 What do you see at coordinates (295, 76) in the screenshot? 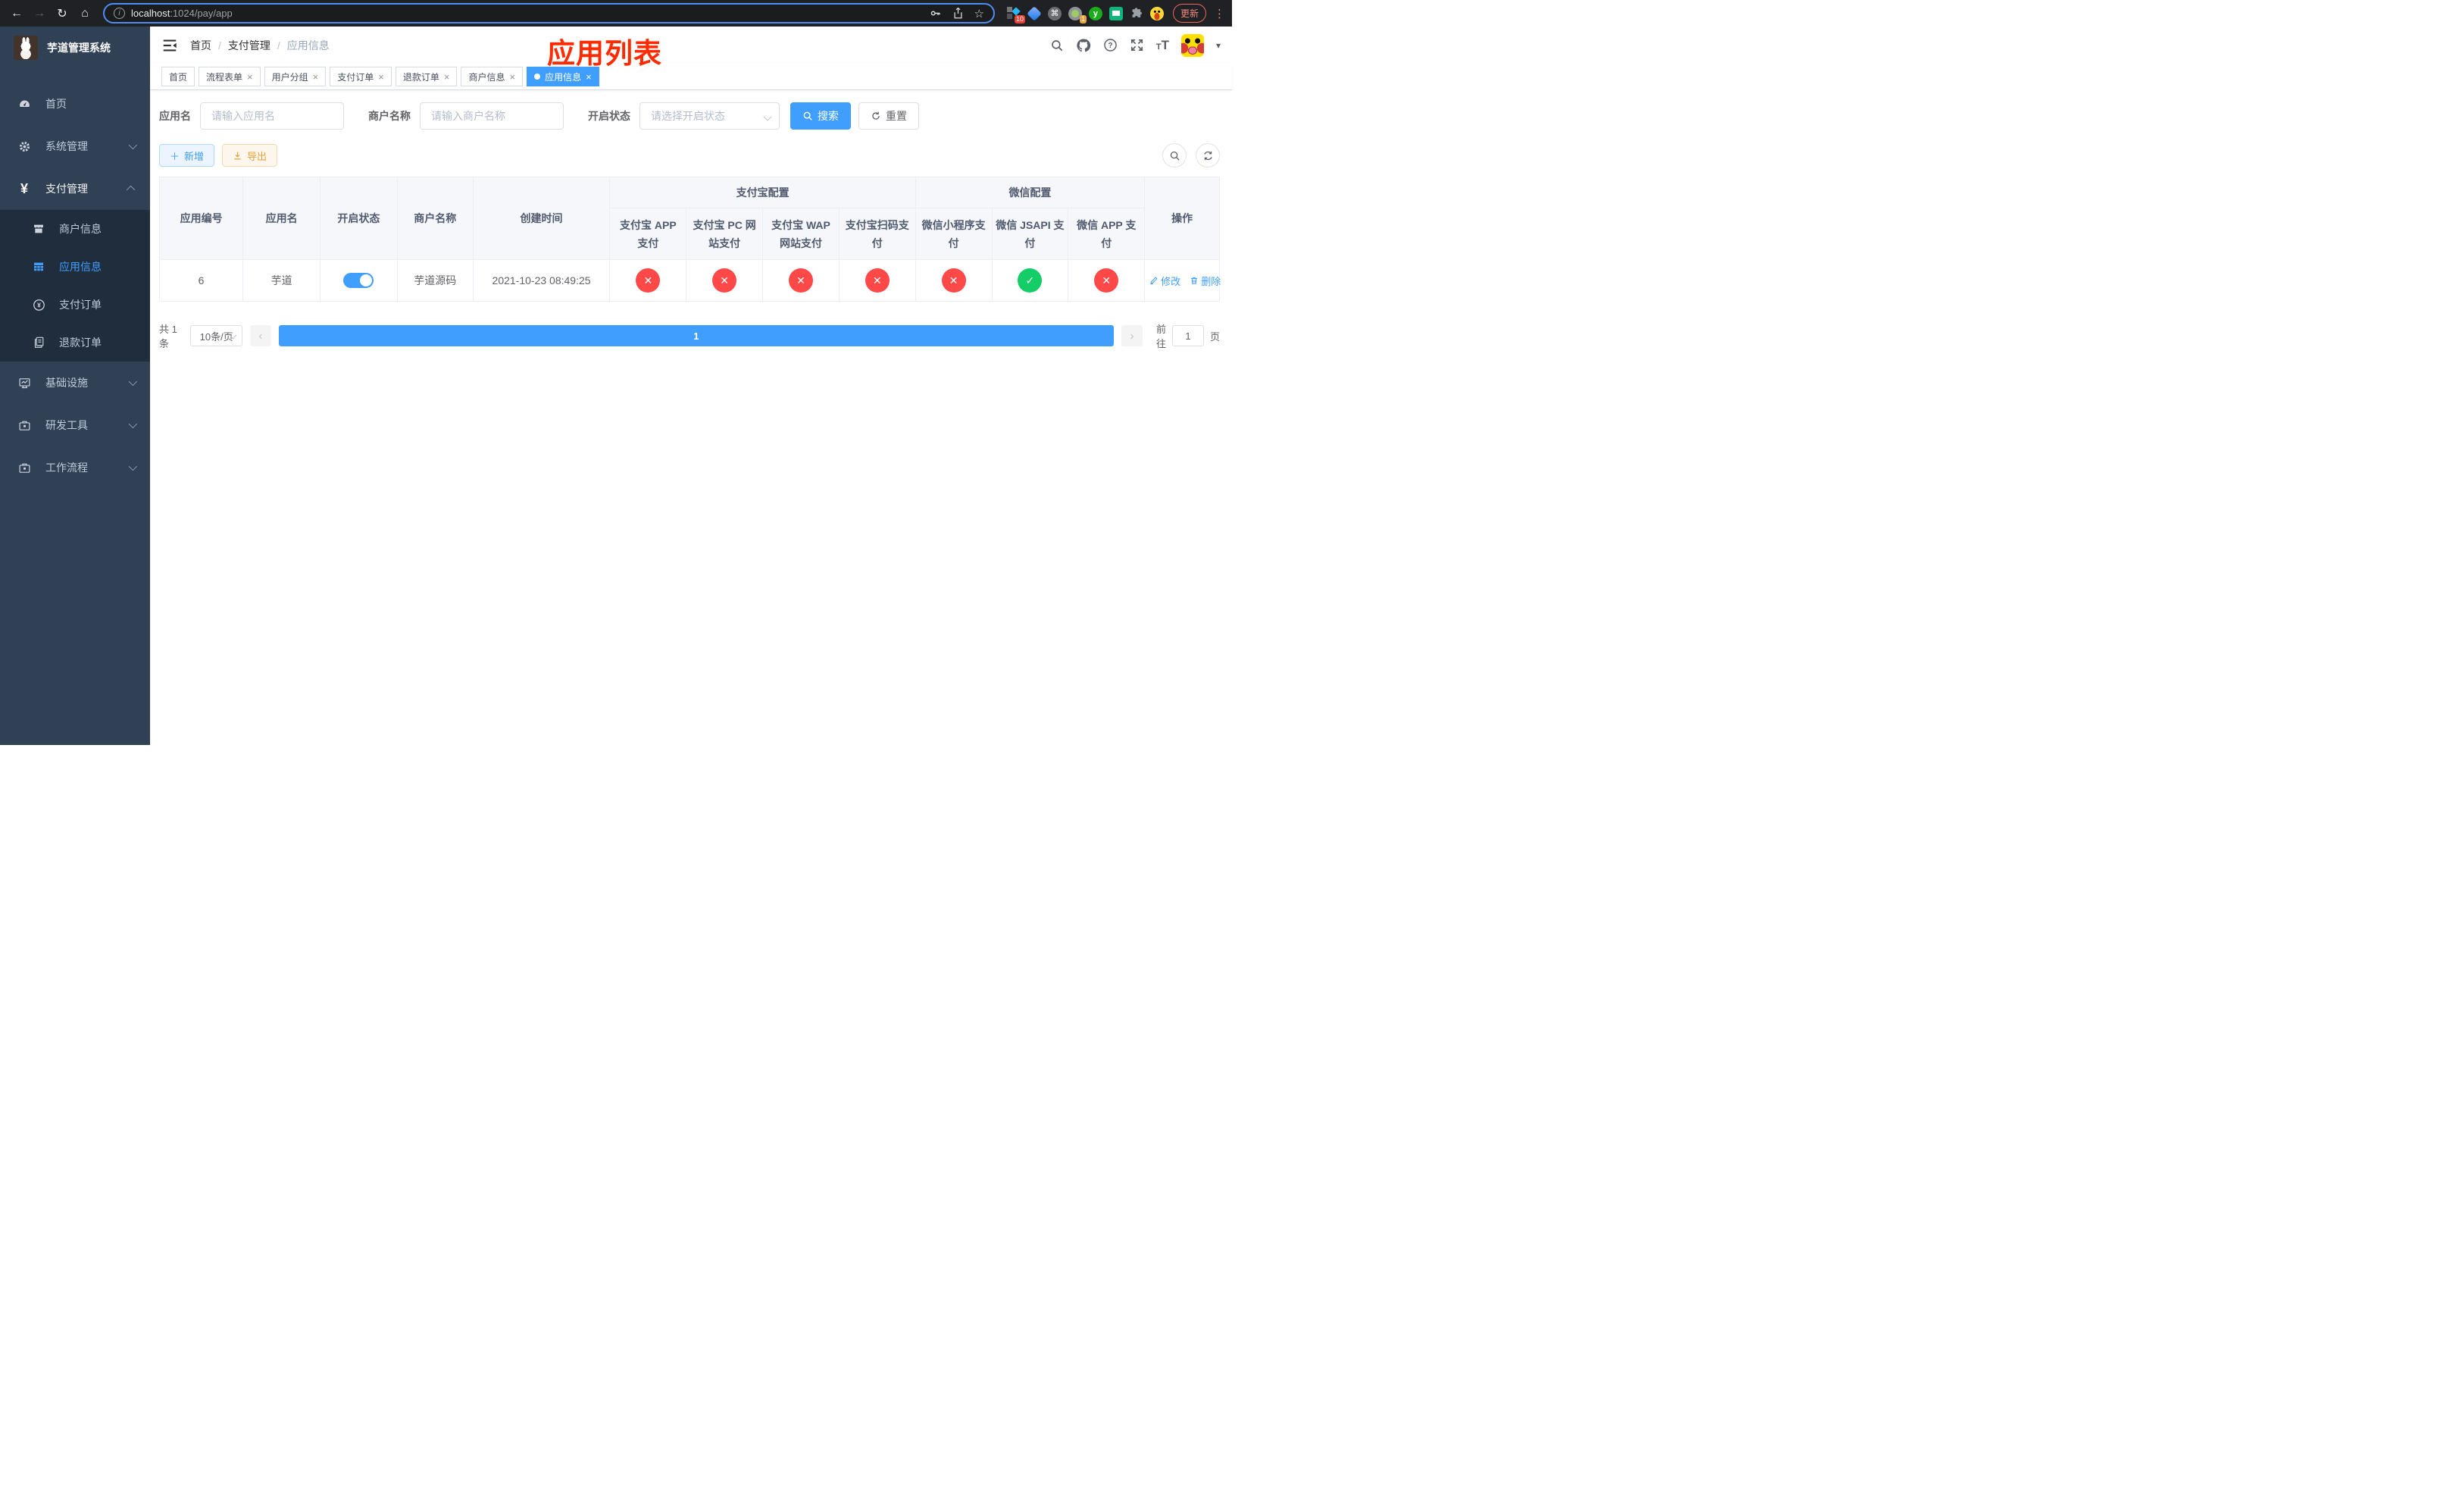
I see `tag-user-group: 用户分组 ×` at bounding box center [295, 76].